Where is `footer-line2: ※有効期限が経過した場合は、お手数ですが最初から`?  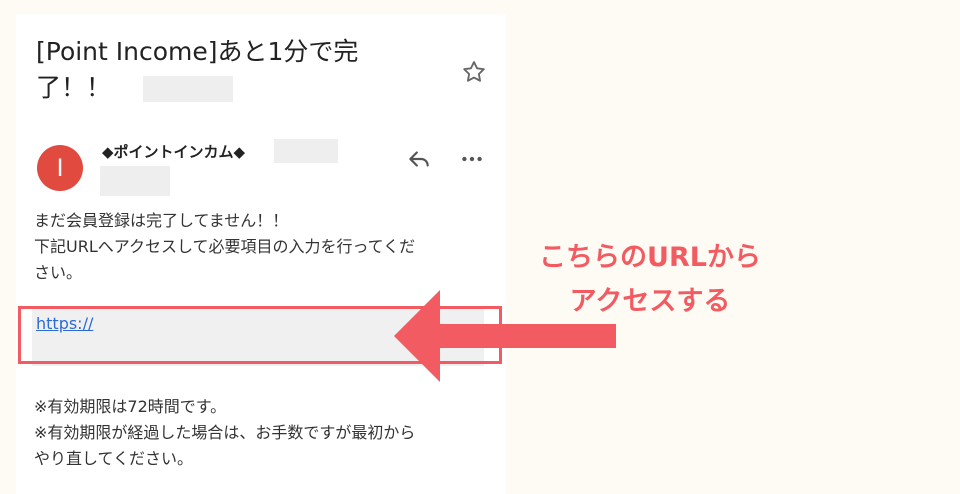 footer-line2: ※有効期限が経過した場合は、お手数ですが最初から is located at coordinates (225, 432).